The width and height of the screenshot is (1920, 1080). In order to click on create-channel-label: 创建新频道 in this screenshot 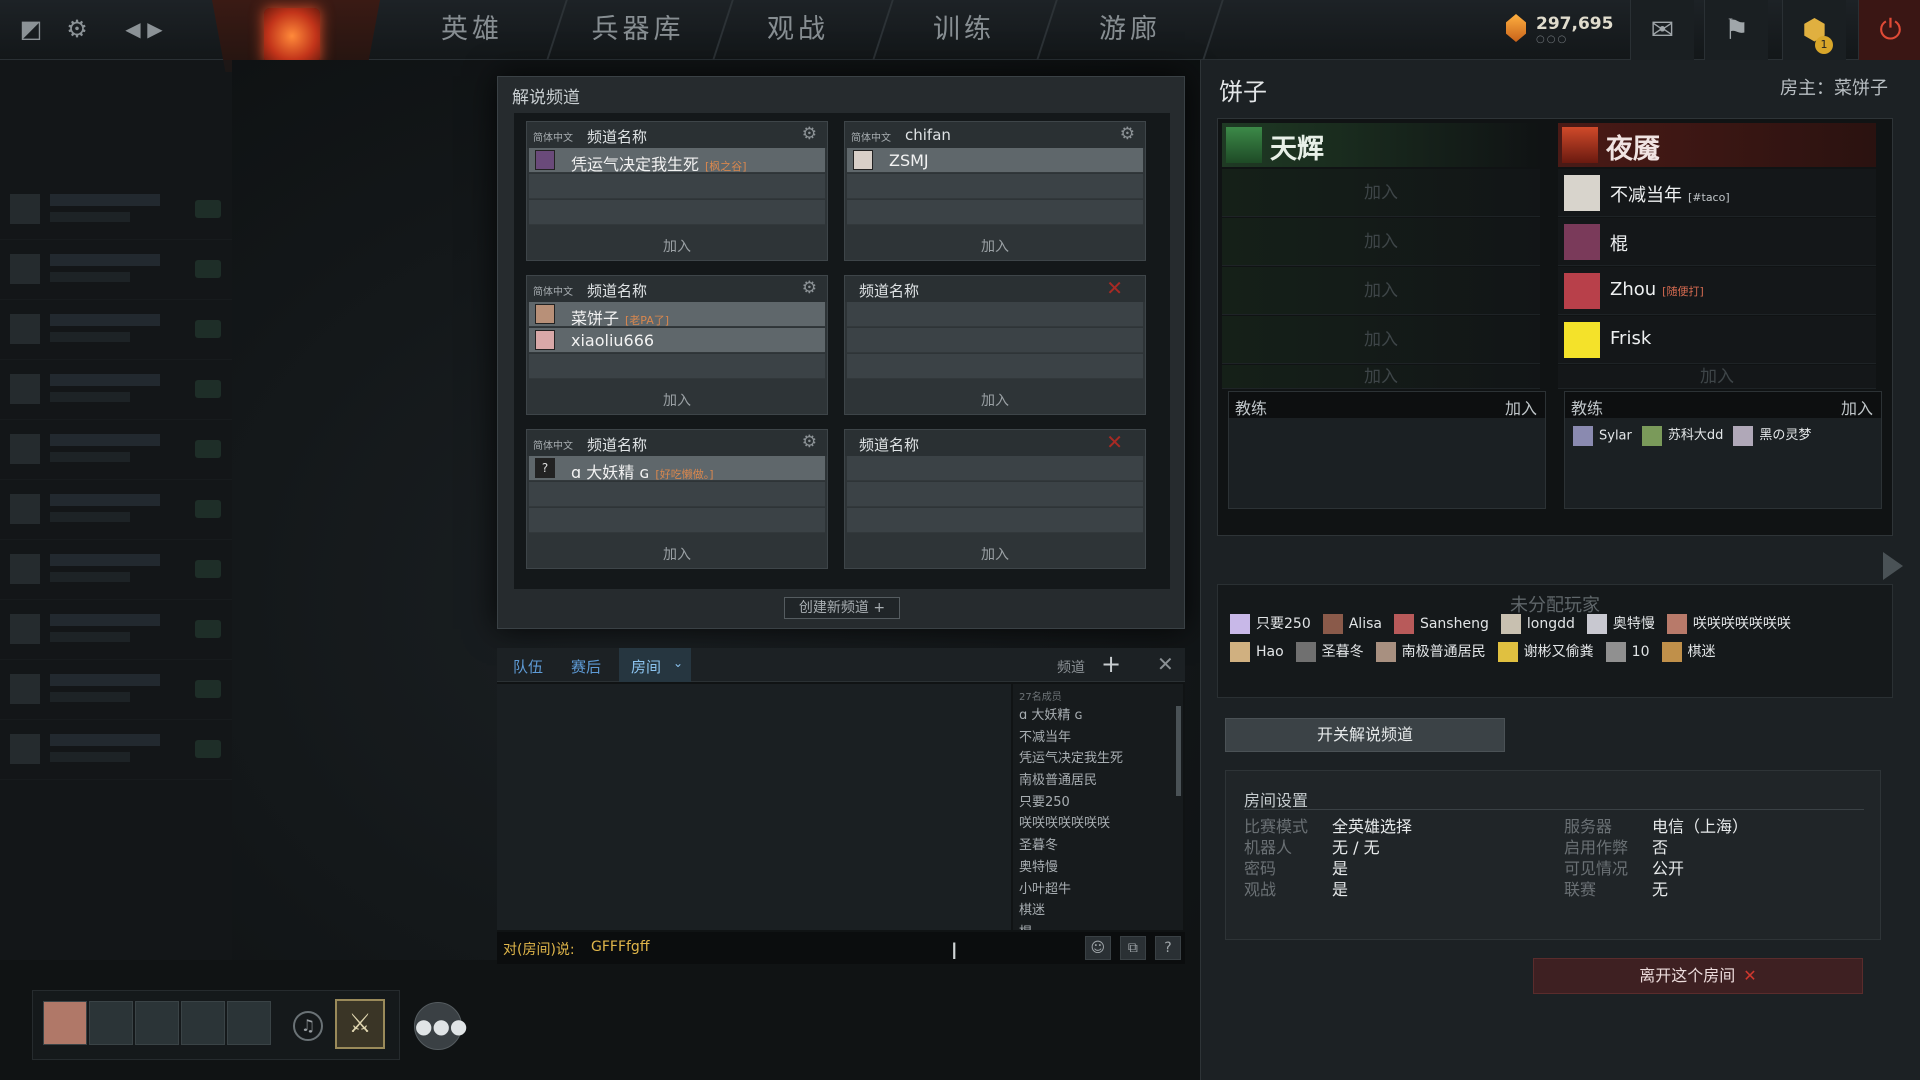, I will do `click(833, 608)`.